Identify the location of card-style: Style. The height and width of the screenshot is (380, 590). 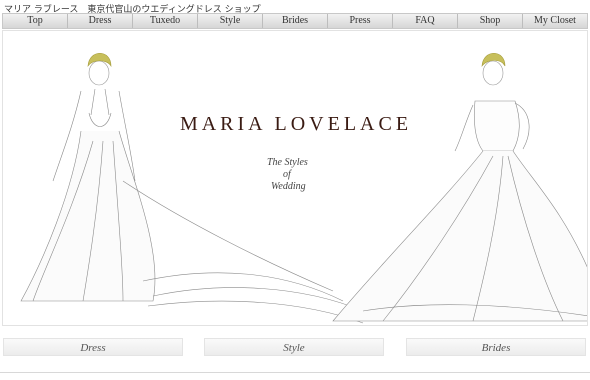
(294, 347).